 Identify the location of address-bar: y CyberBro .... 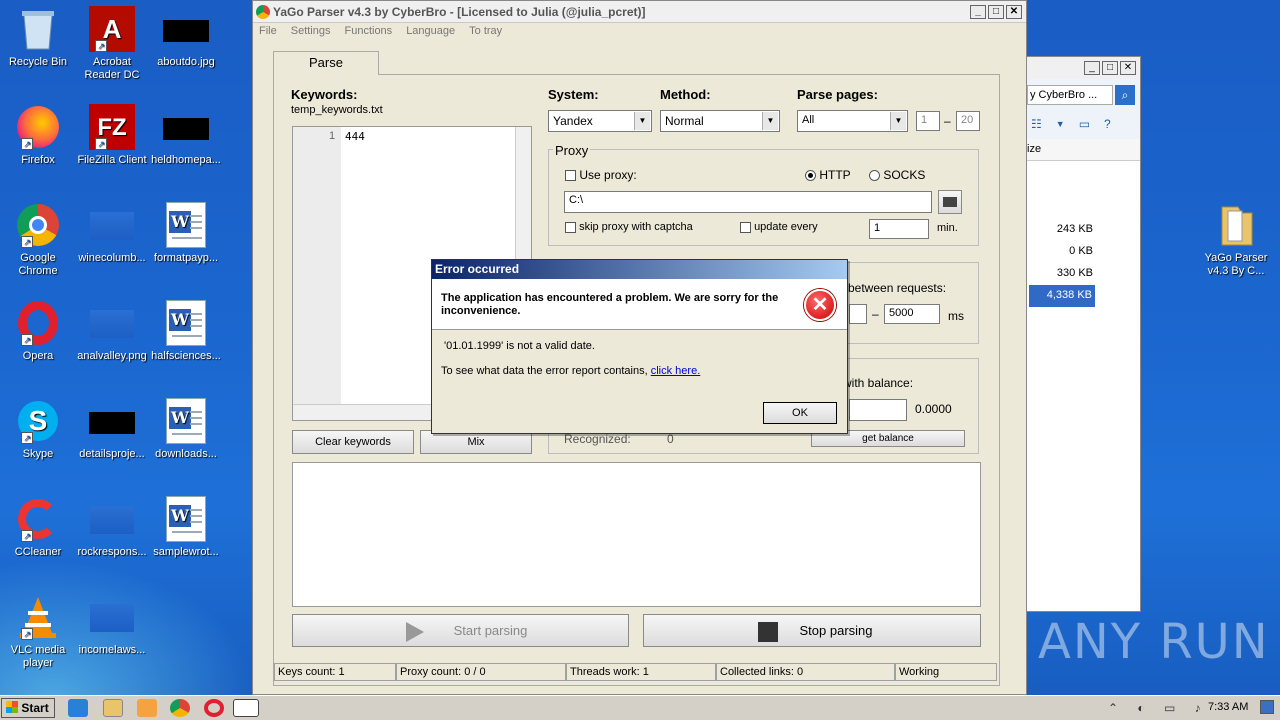
(1070, 95).